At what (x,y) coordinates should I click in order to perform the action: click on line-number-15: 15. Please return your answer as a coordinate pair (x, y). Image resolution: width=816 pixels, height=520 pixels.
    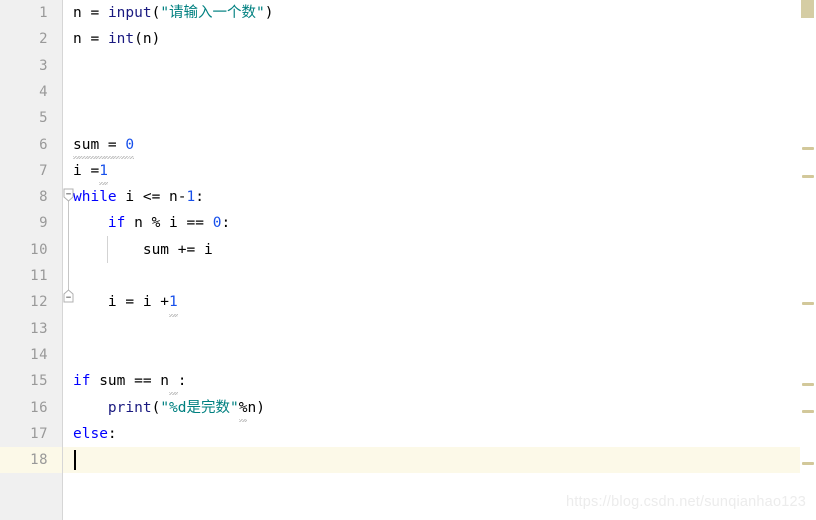
    Looking at the image, I should click on (39, 381).